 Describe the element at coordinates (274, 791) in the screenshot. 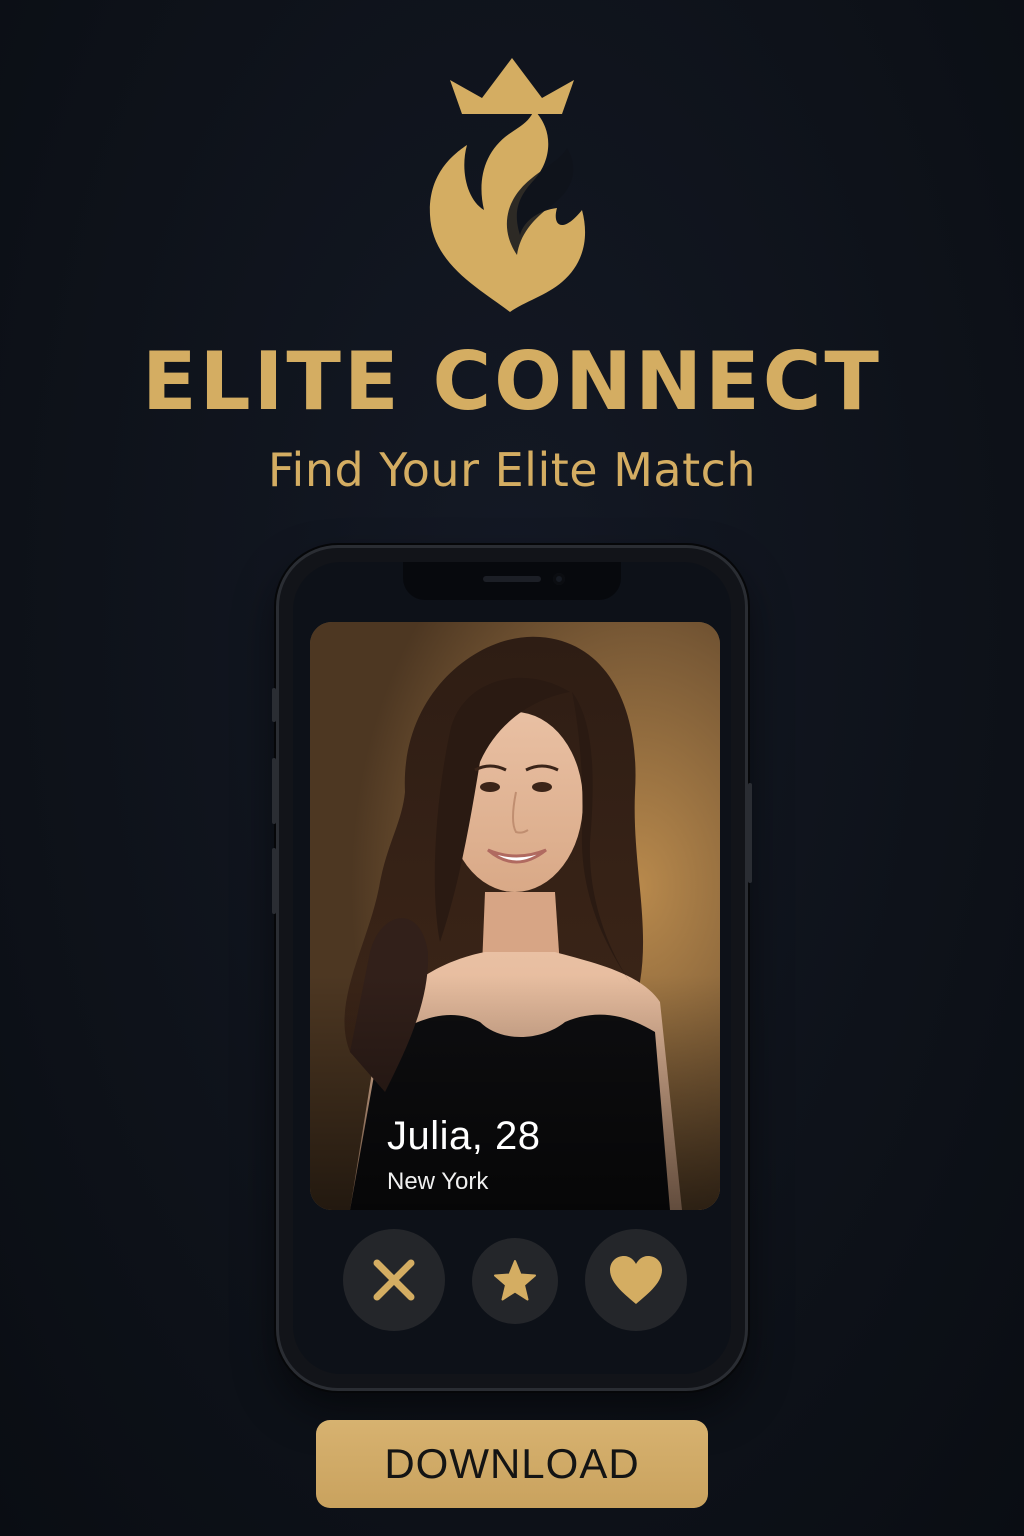

I see `phone-volume-up-button` at that location.